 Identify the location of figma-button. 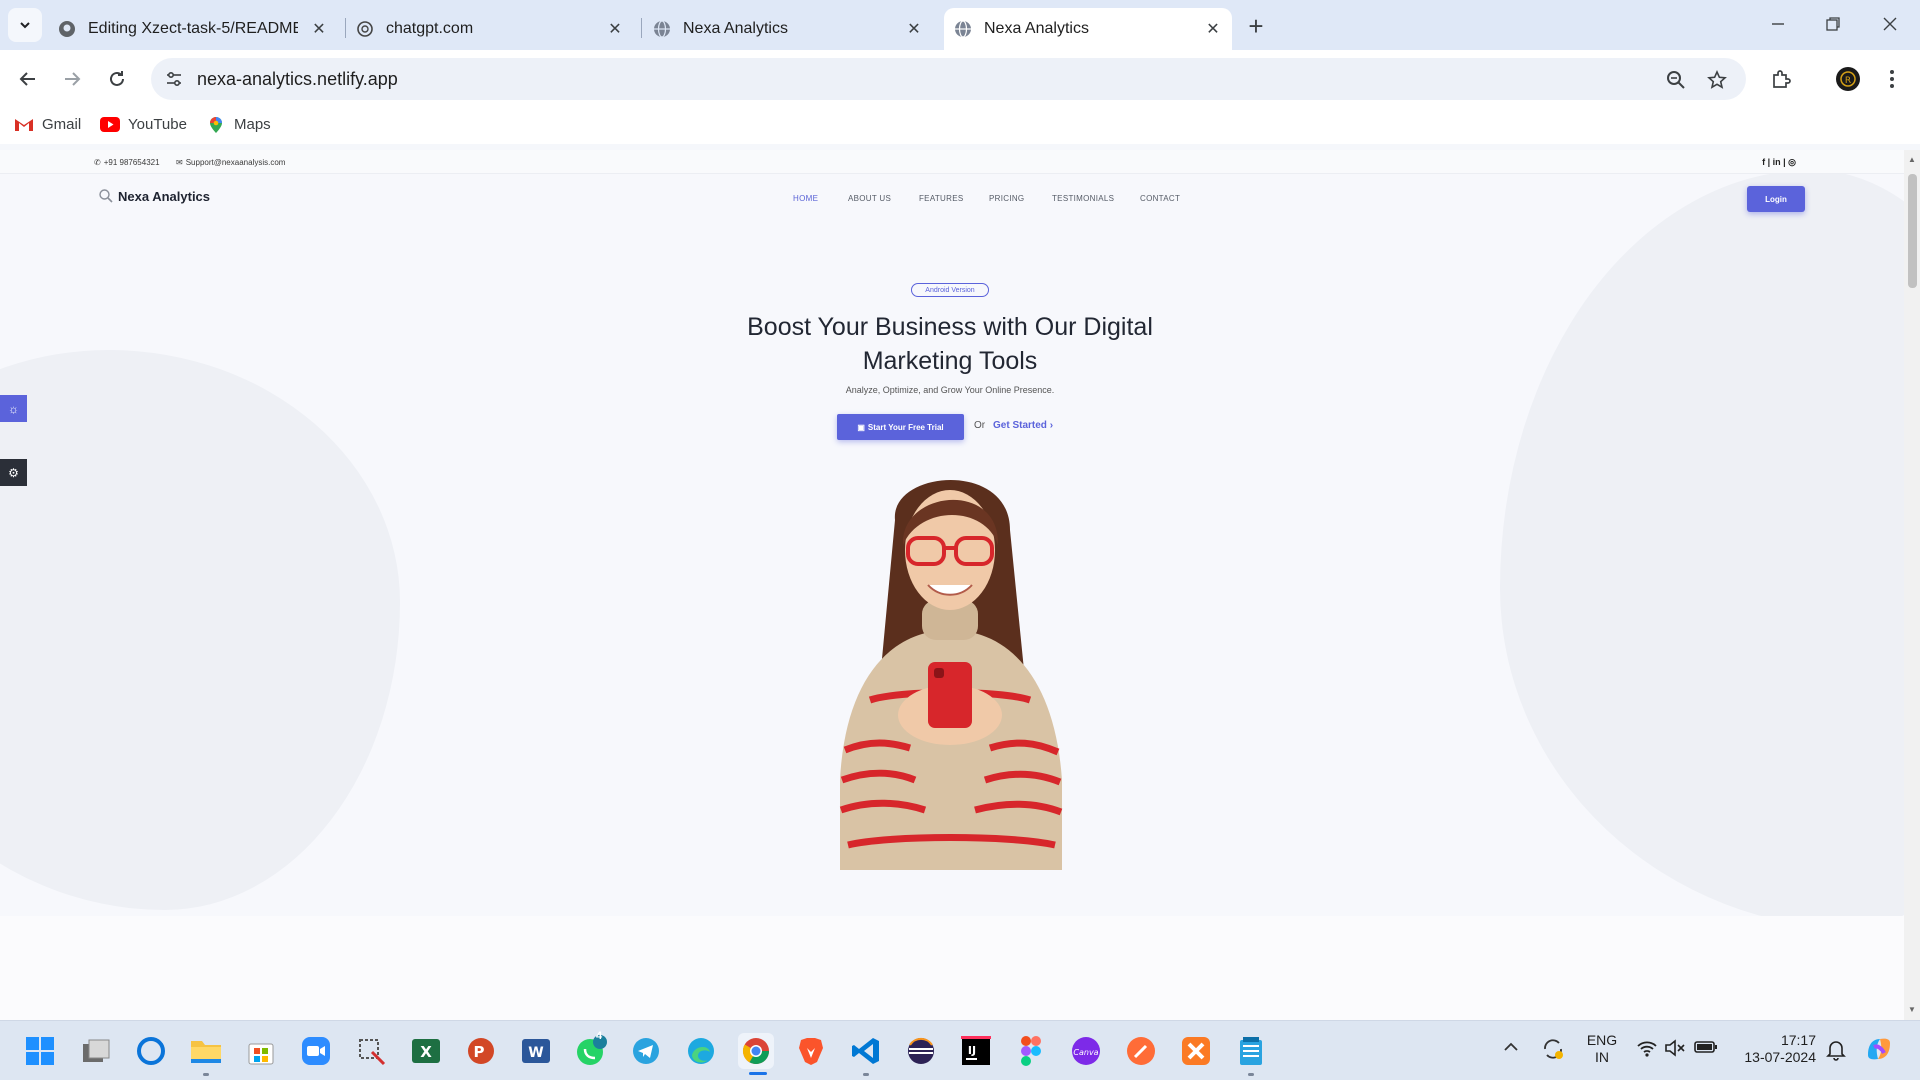
(1031, 1051).